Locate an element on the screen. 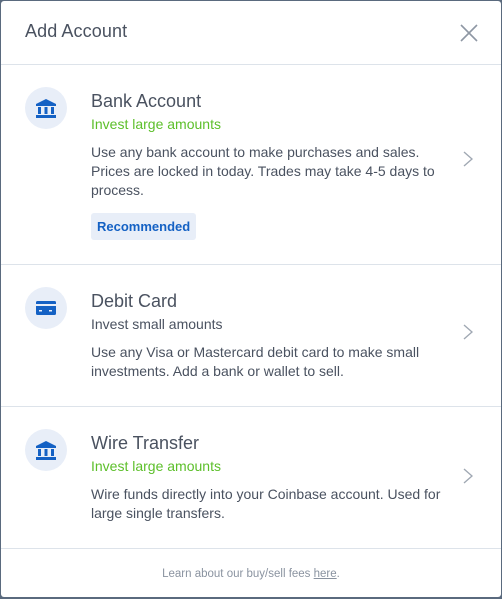  credit-card-icon is located at coordinates (46, 308).